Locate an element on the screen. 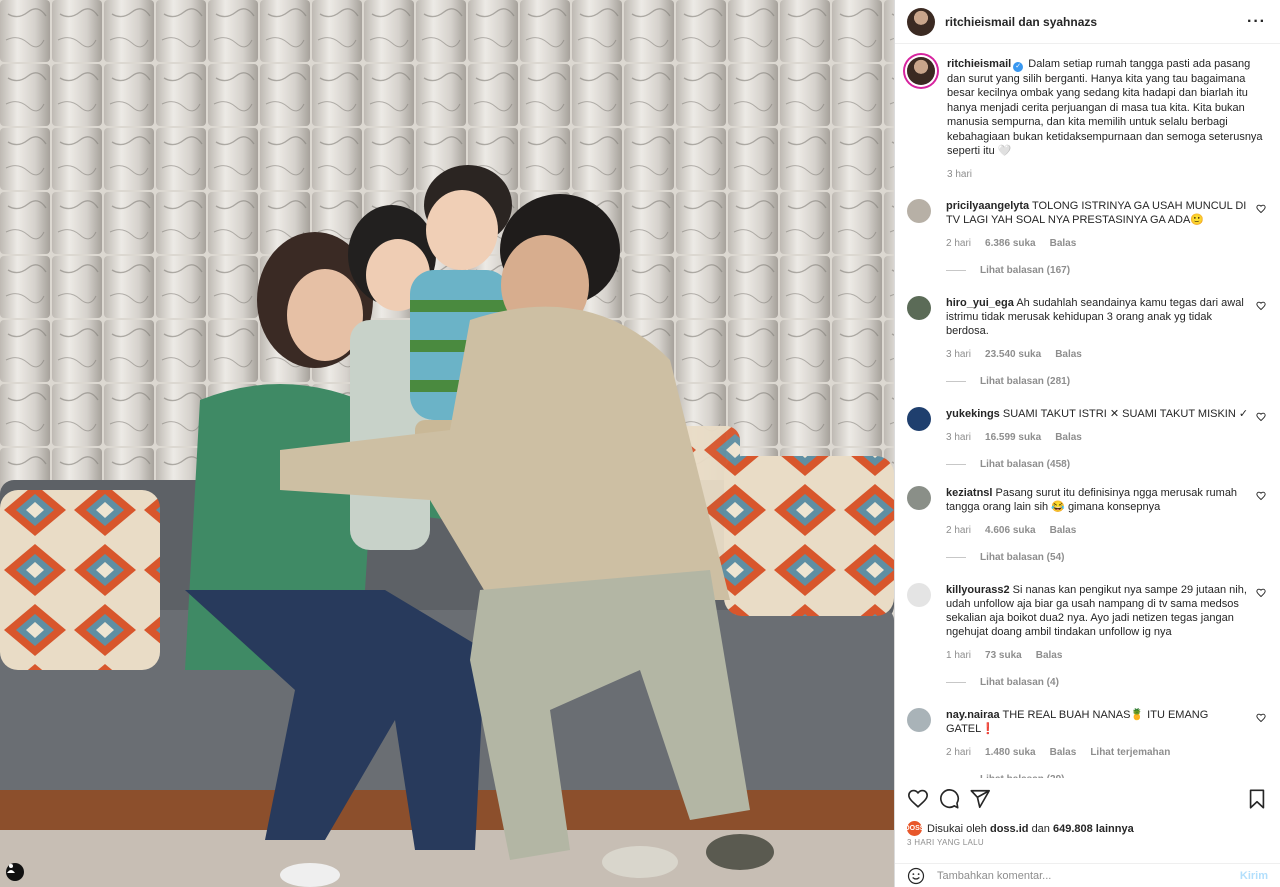 Image resolution: width=1280 pixels, height=887 pixels. more-icon: ··· is located at coordinates (1256, 22).